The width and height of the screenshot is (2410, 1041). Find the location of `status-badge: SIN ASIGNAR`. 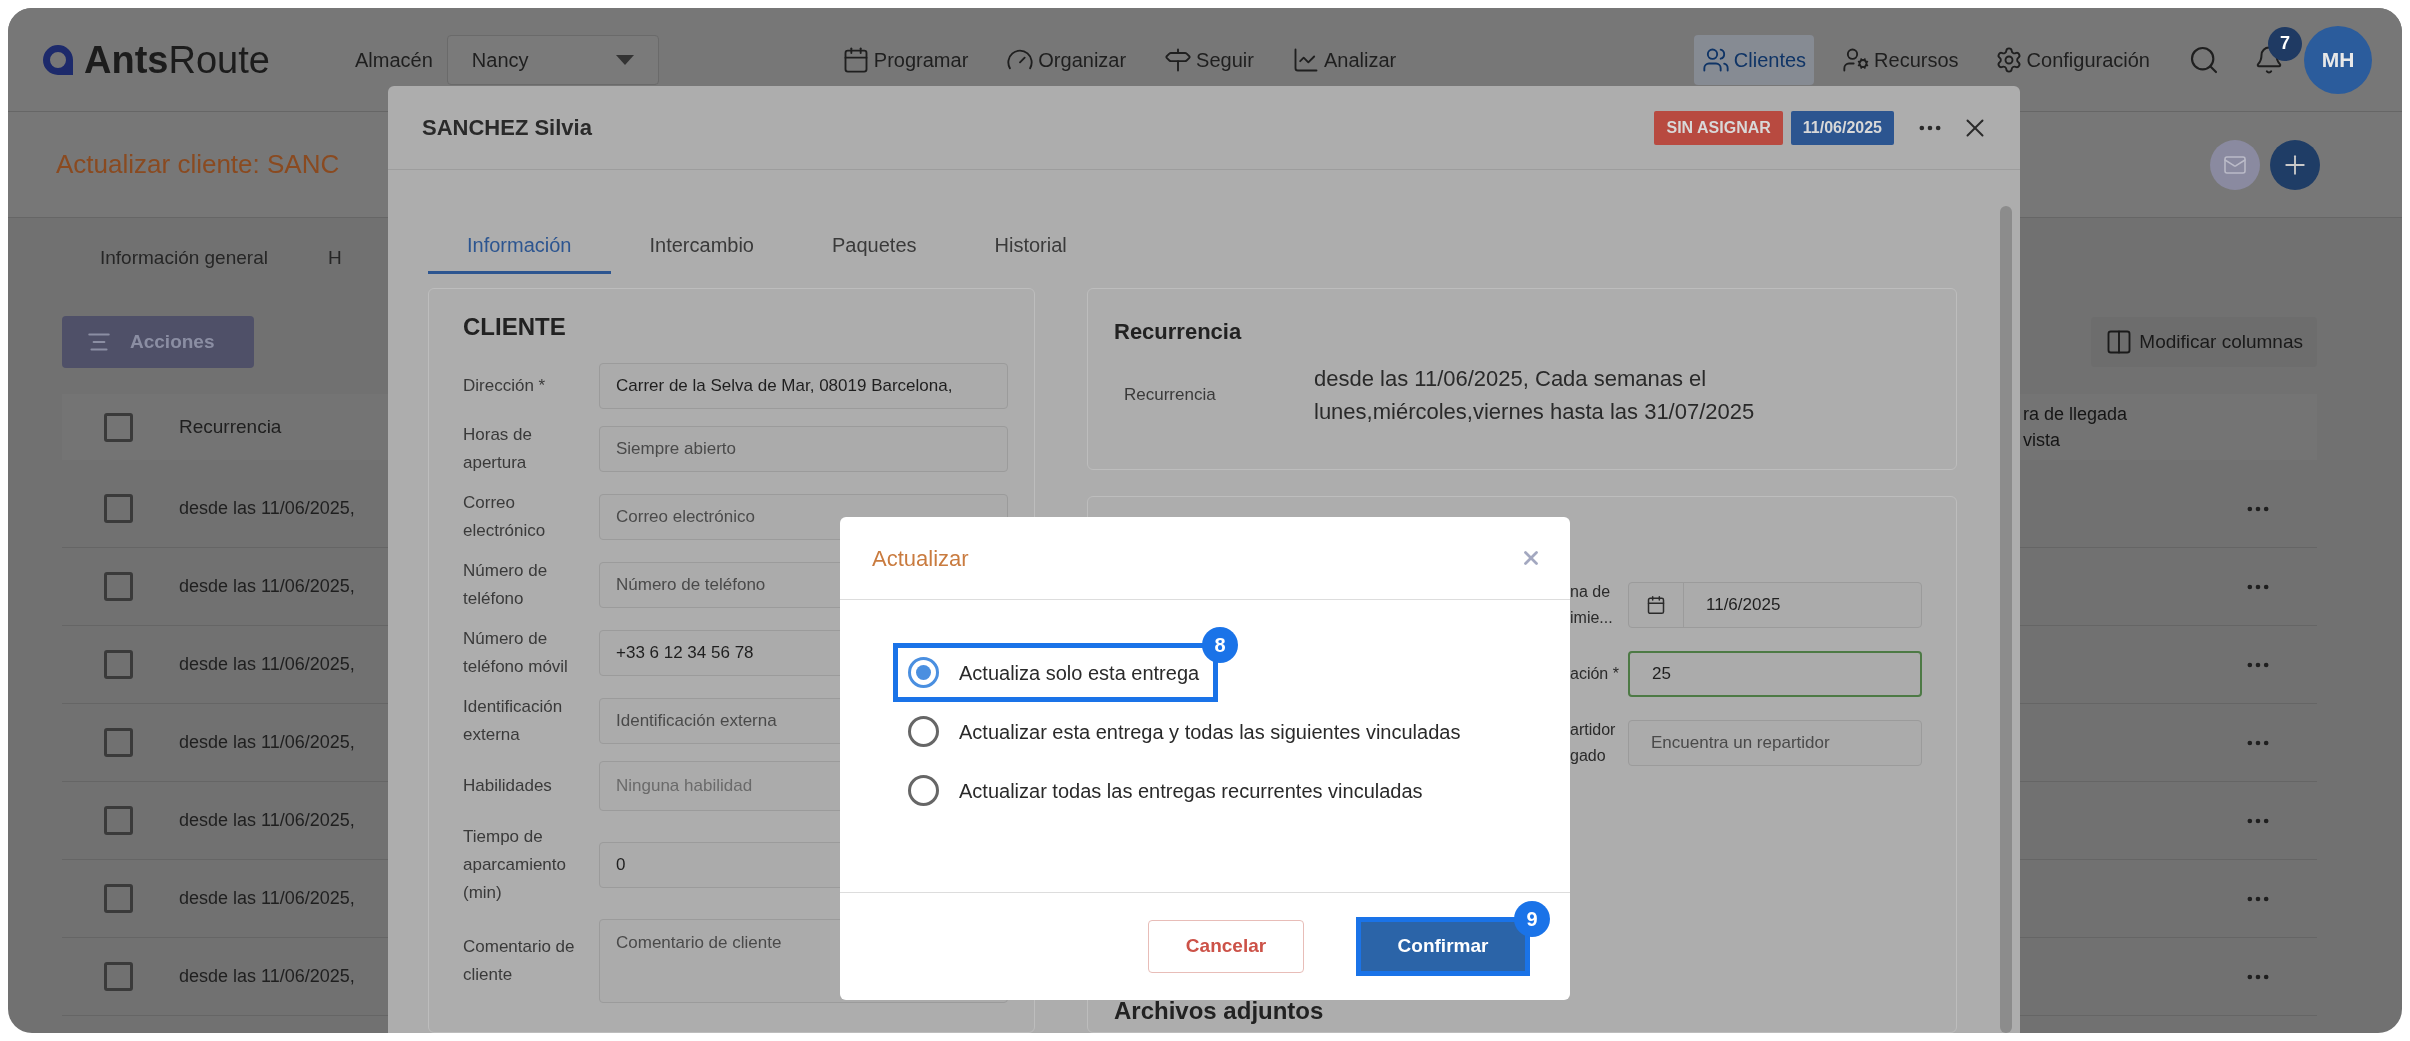

status-badge: SIN ASIGNAR is located at coordinates (1718, 127).